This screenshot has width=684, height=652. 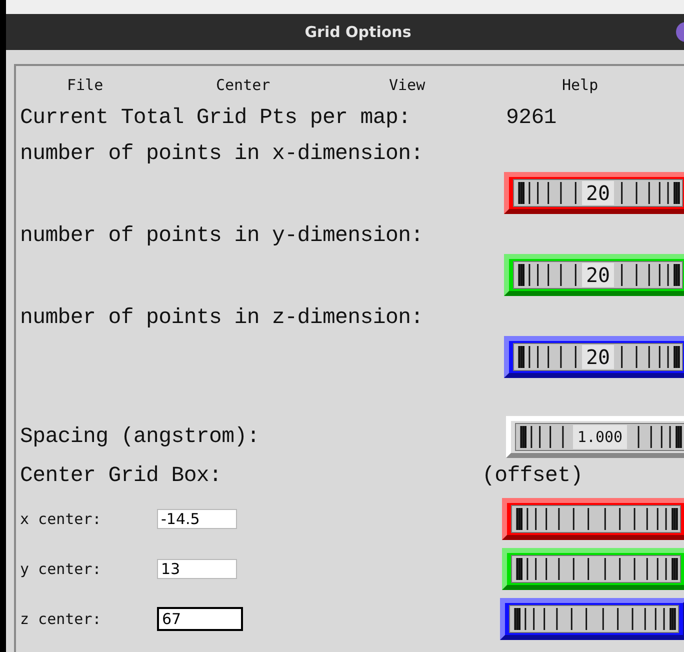 I want to click on axis-label: x center:, so click(x=61, y=519).